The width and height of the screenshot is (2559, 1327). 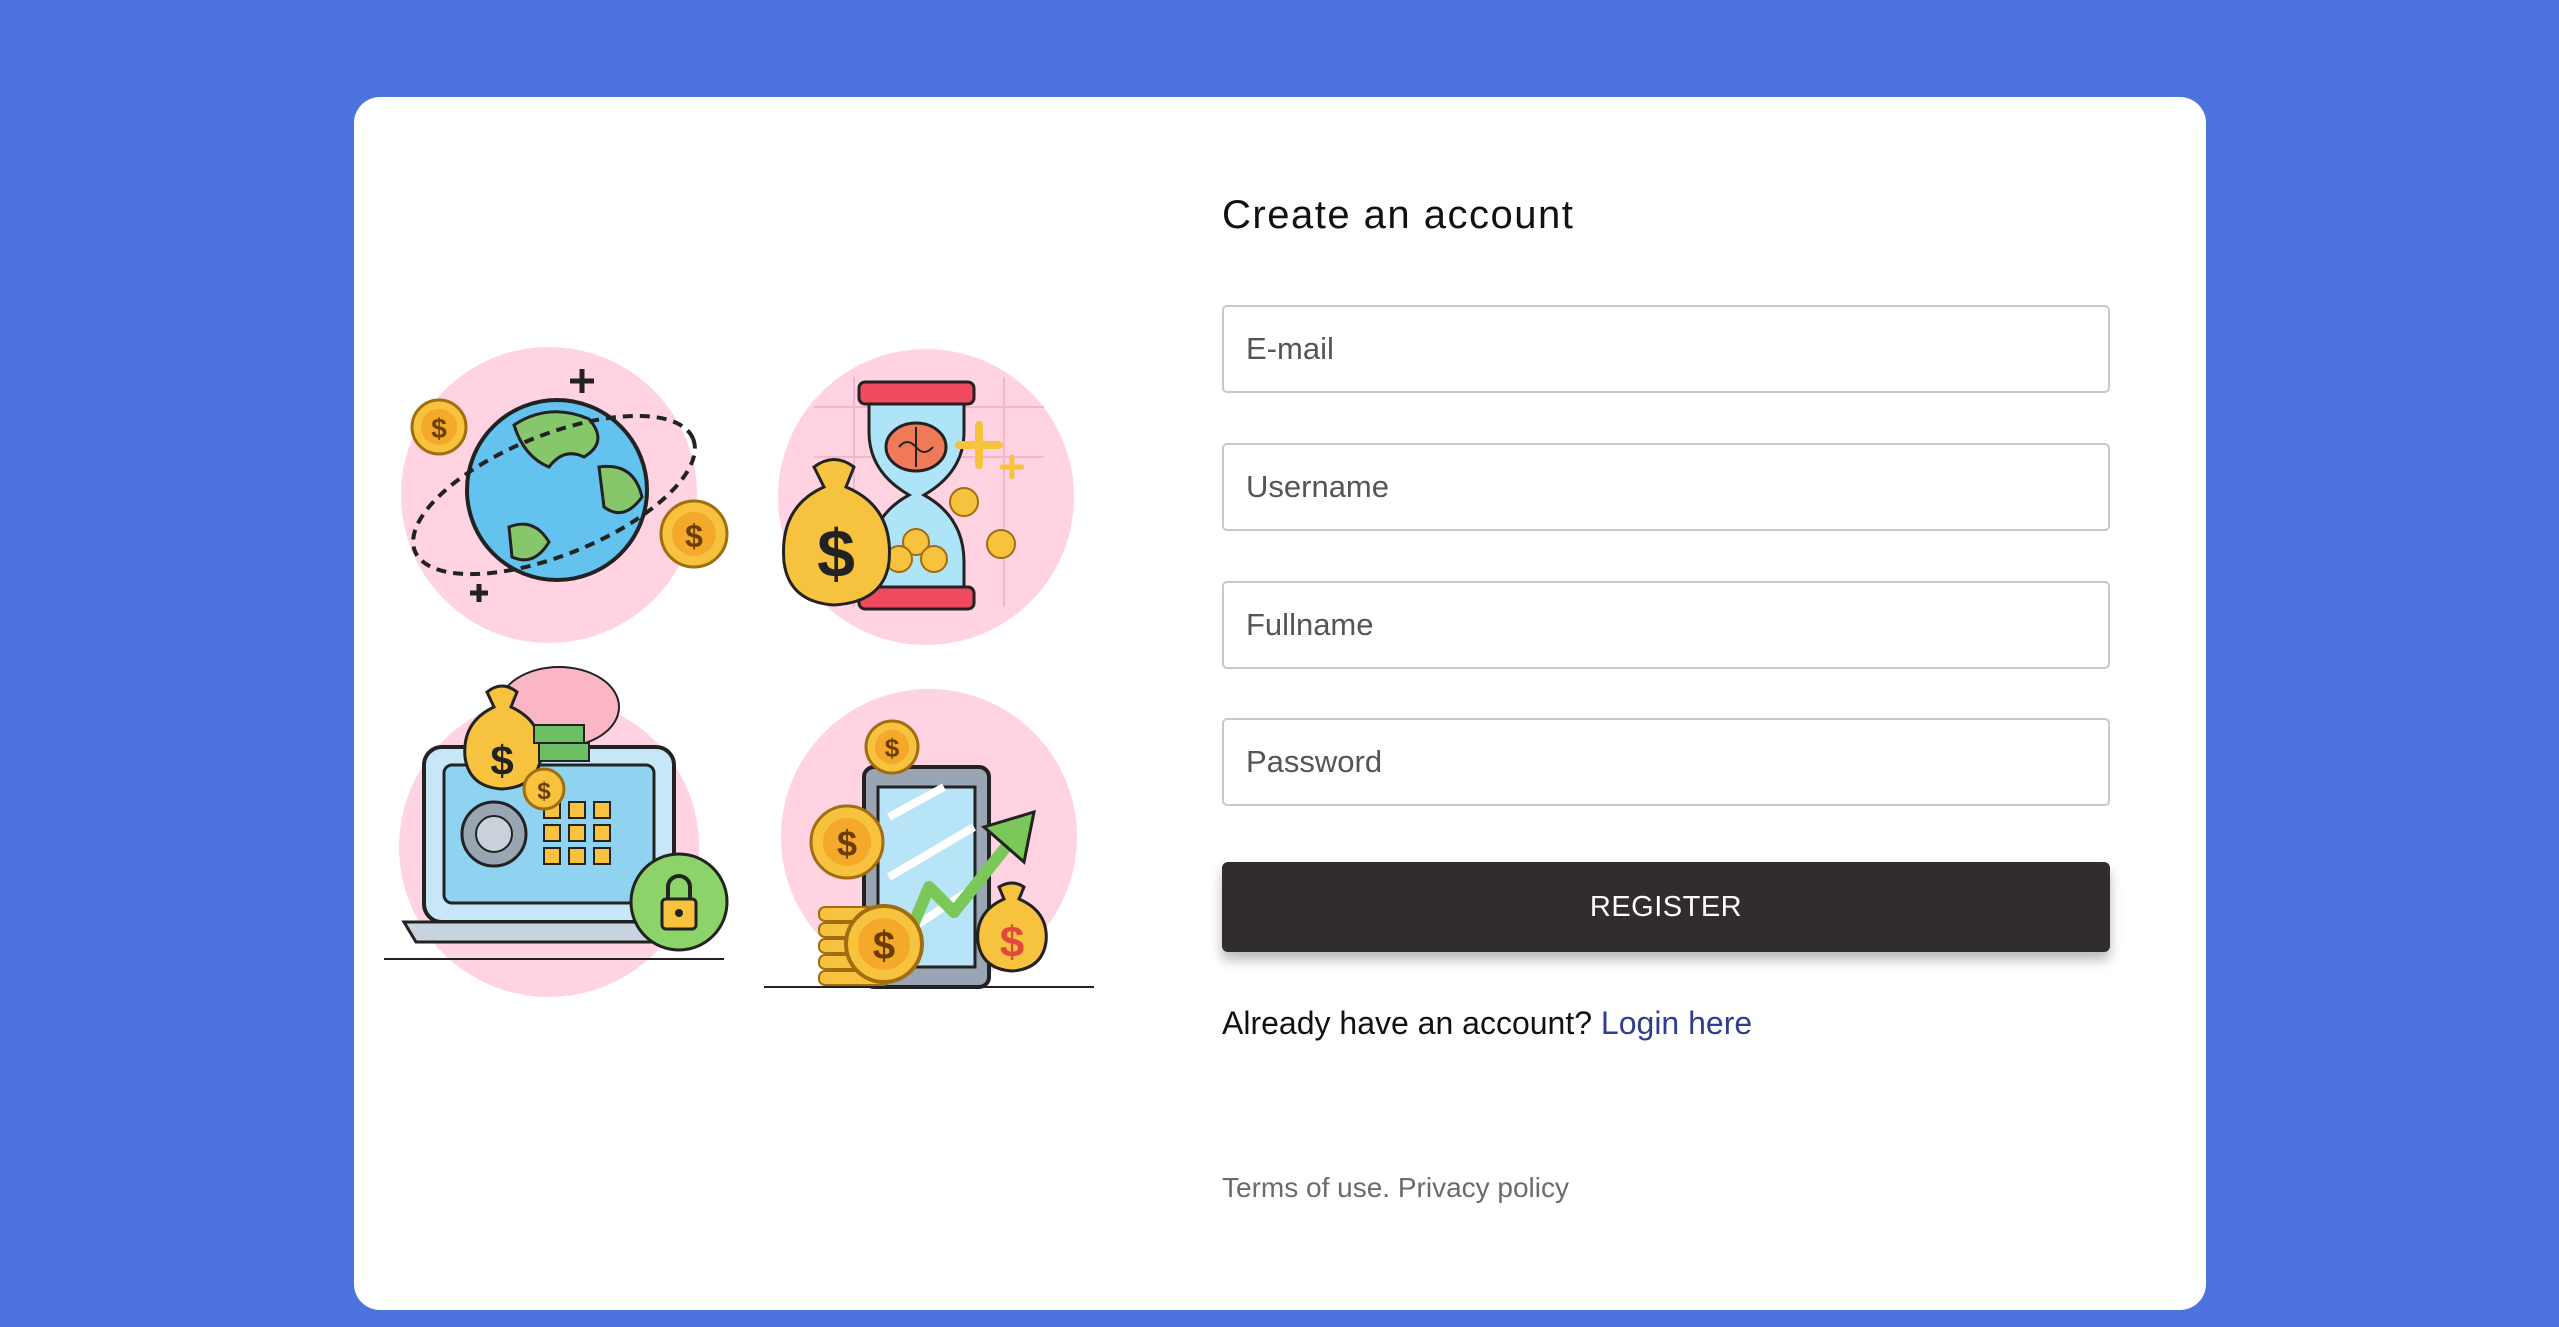 I want to click on fullname-field, so click(x=1666, y=625).